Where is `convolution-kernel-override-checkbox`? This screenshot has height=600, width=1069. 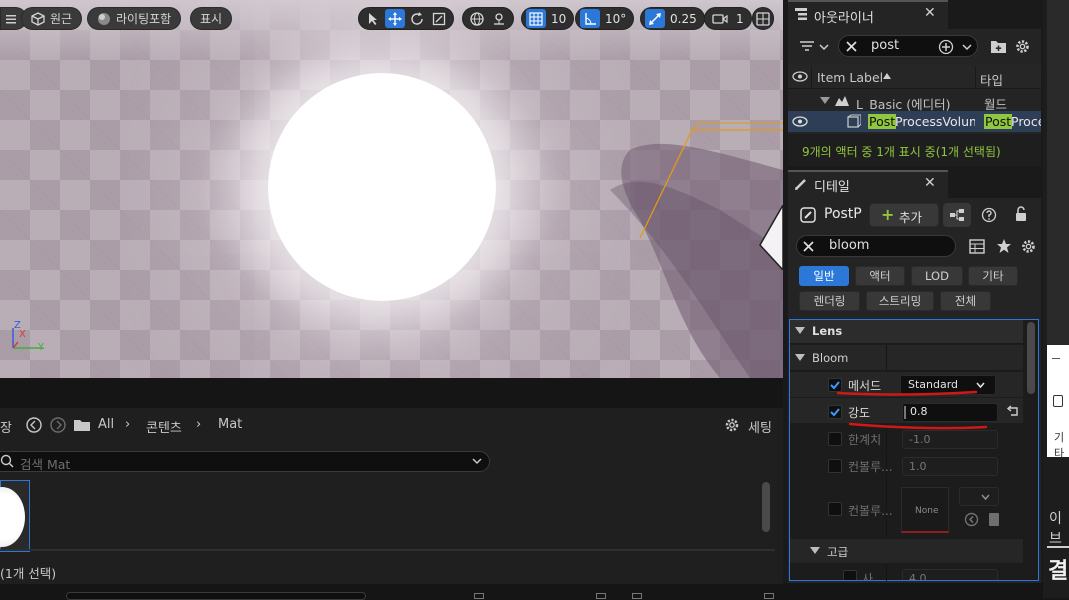
convolution-kernel-override-checkbox is located at coordinates (835, 509).